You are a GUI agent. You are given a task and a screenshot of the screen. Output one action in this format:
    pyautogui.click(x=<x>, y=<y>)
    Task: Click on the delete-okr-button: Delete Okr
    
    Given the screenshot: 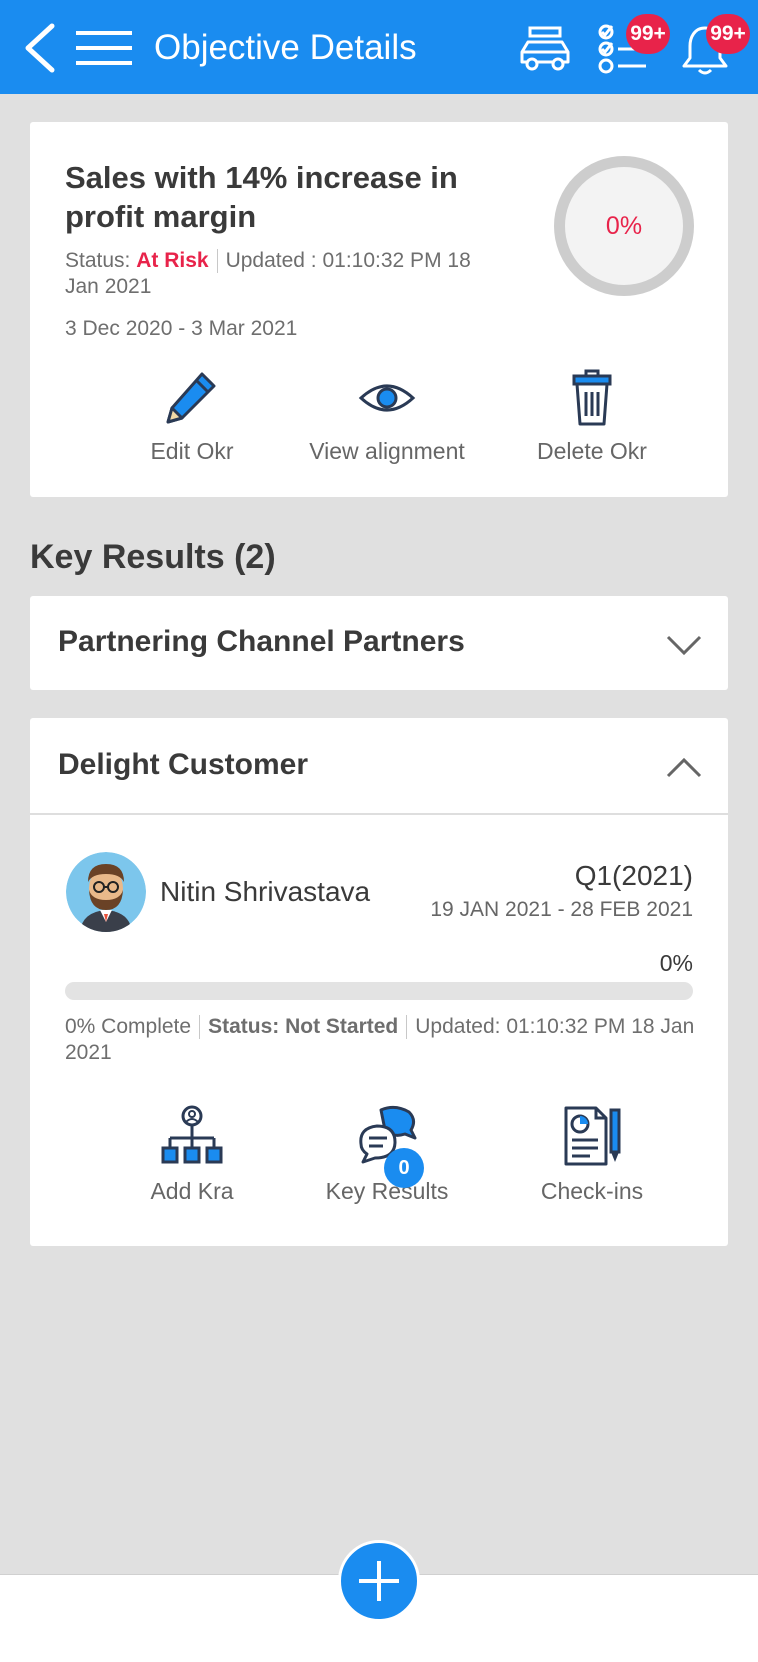 What is the action you would take?
    pyautogui.click(x=592, y=416)
    